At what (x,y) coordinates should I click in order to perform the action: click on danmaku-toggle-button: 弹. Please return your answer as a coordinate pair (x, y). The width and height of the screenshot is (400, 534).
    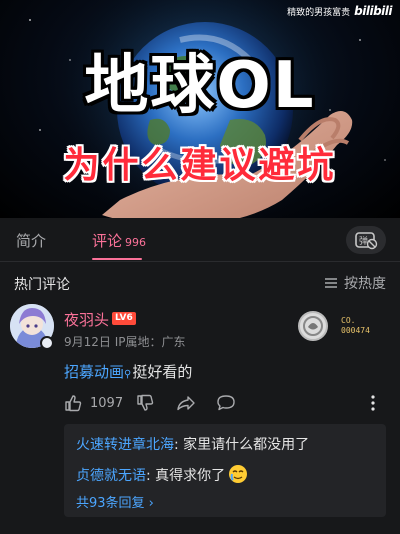
    Looking at the image, I should click on (366, 240).